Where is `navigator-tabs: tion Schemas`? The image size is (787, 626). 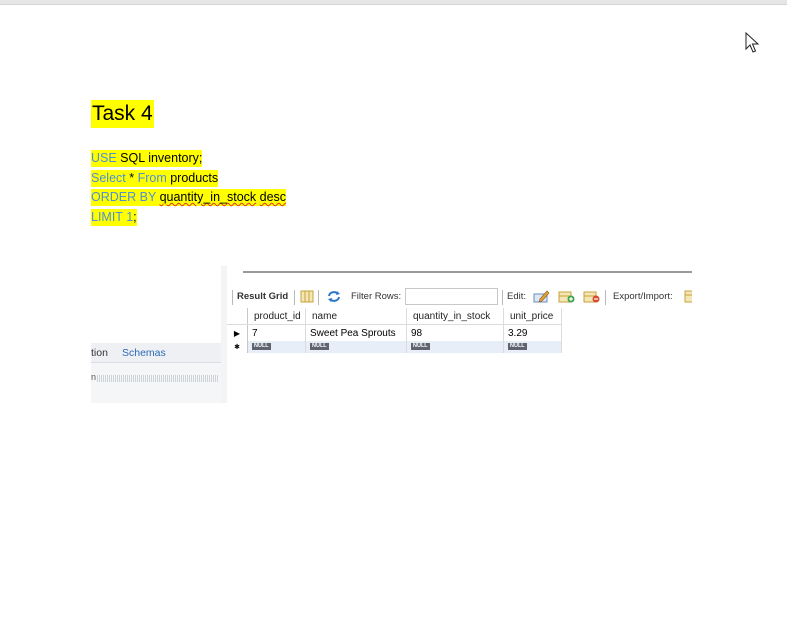
navigator-tabs: tion Schemas is located at coordinates (156, 353).